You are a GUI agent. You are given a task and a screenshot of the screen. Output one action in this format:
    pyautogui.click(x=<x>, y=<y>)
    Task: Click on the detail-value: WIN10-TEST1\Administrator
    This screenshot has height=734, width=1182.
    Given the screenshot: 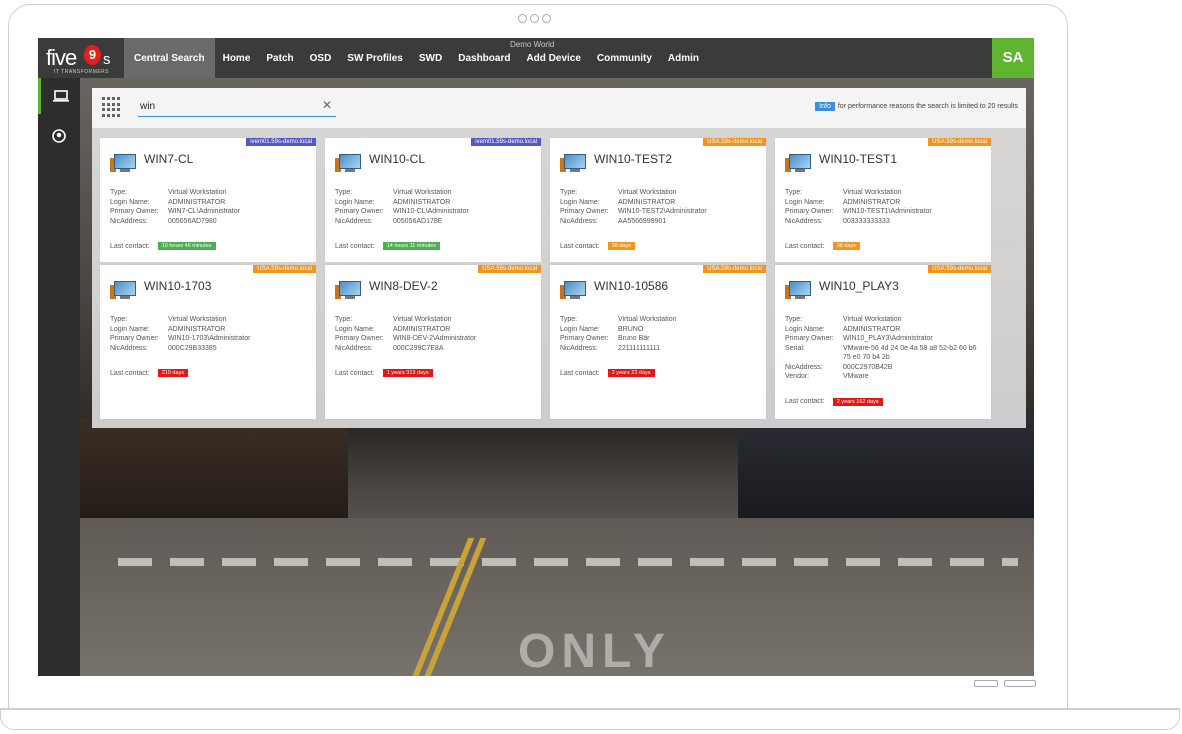 What is the action you would take?
    pyautogui.click(x=887, y=211)
    